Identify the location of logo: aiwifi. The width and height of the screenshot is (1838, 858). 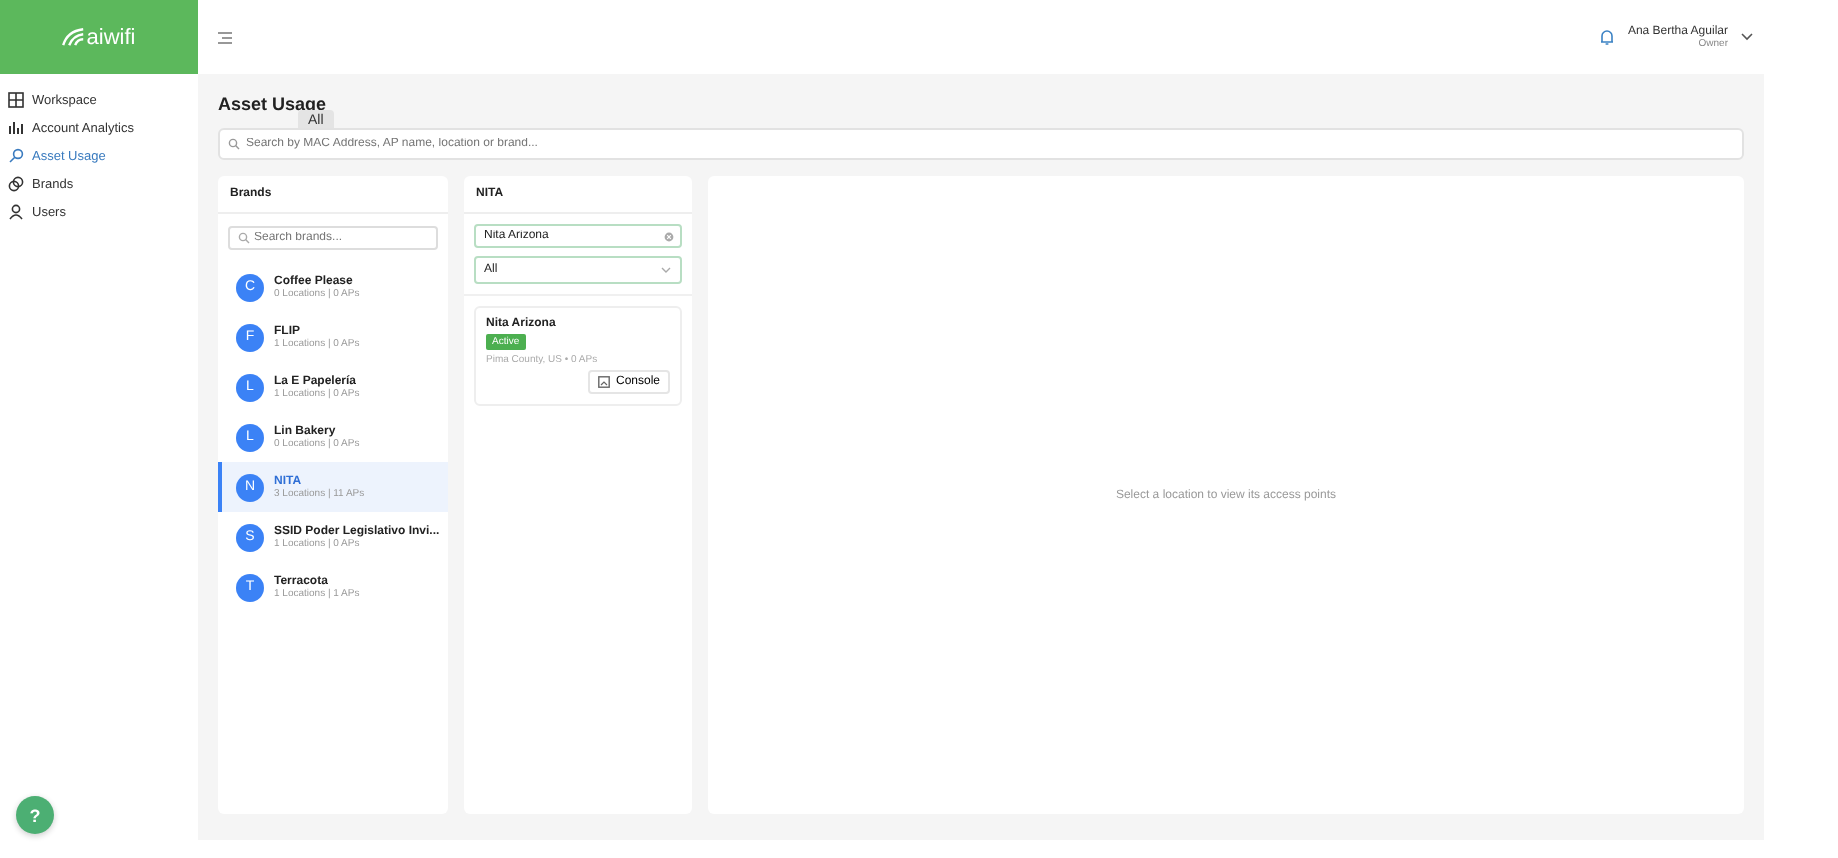
(99, 37).